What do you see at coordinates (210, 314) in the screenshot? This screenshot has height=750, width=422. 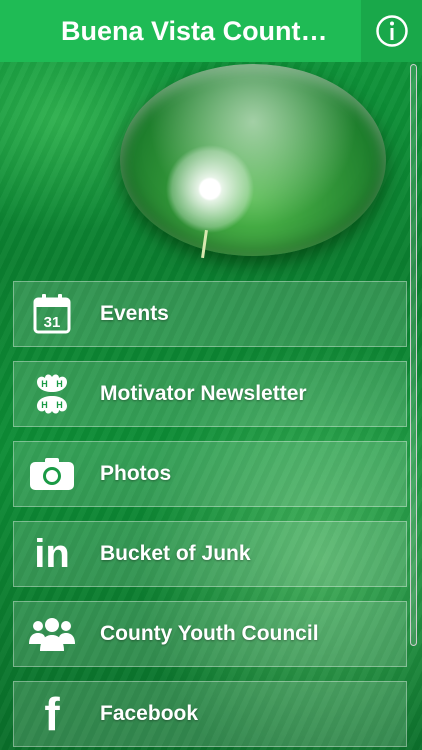 I see `menu-item-events: 31 Events` at bounding box center [210, 314].